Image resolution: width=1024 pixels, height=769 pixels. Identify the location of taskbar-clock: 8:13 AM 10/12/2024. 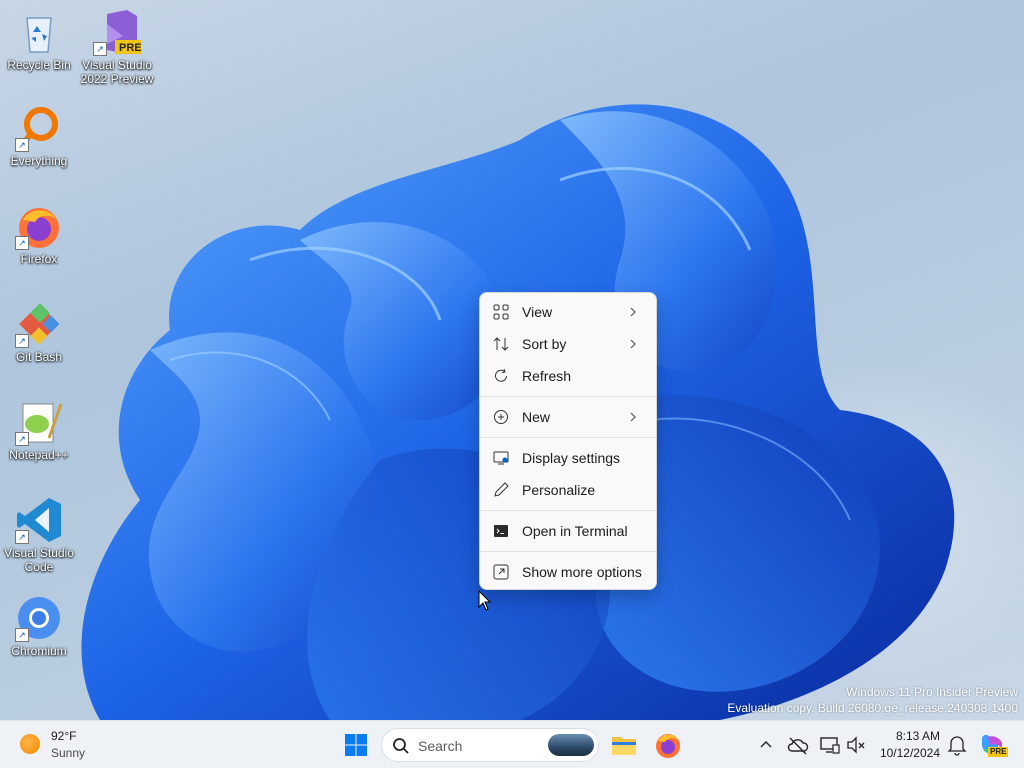
(909, 745).